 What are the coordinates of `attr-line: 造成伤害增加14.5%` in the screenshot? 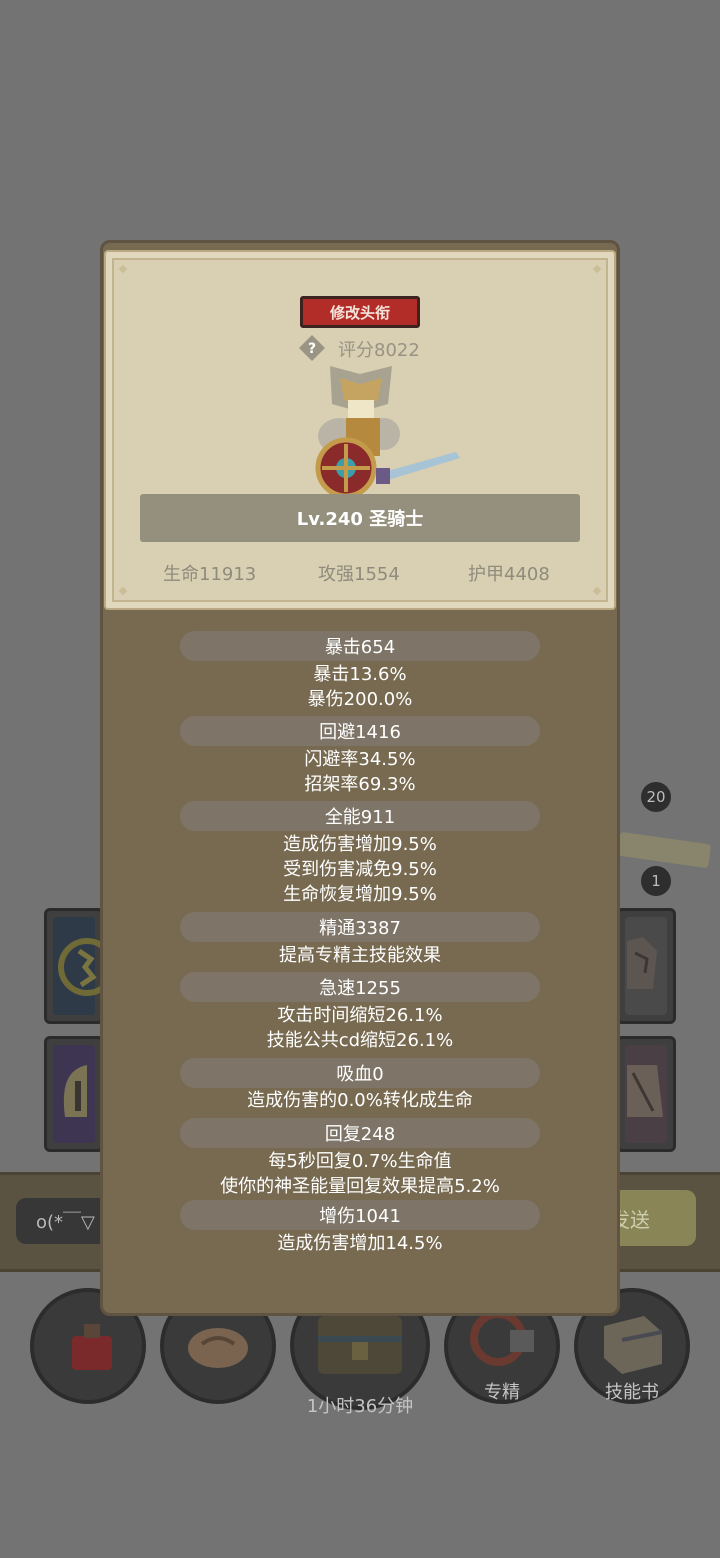 It's located at (360, 1243).